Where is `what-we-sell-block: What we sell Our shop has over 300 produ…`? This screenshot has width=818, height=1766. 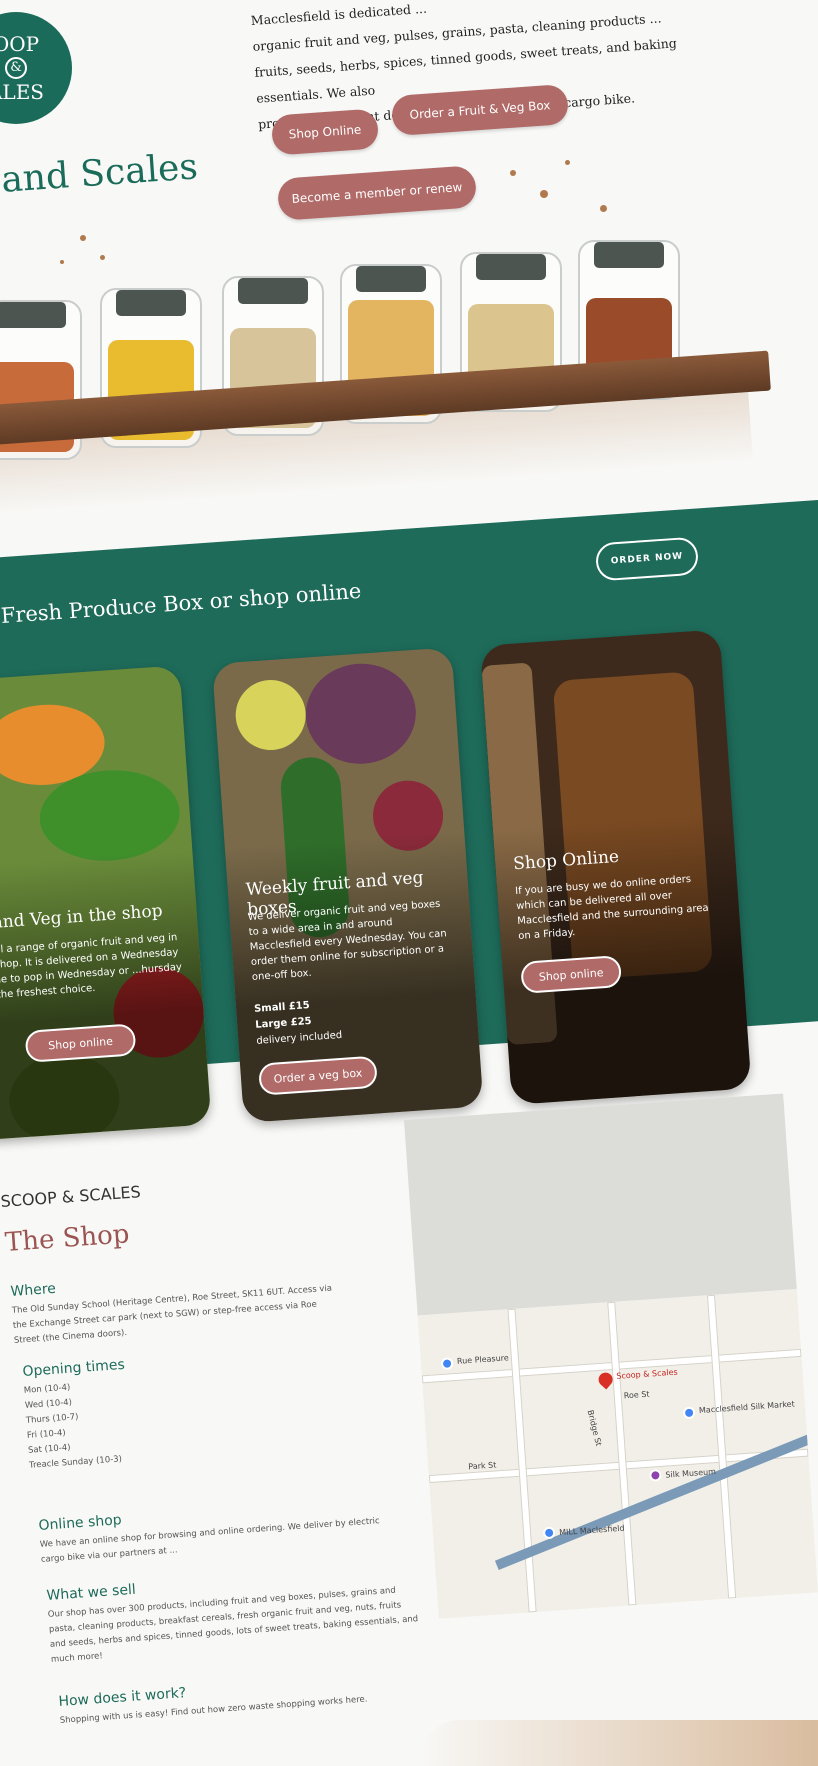
what-we-sell-block: What we sell Our shop has over 300 produ… is located at coordinates (233, 1615).